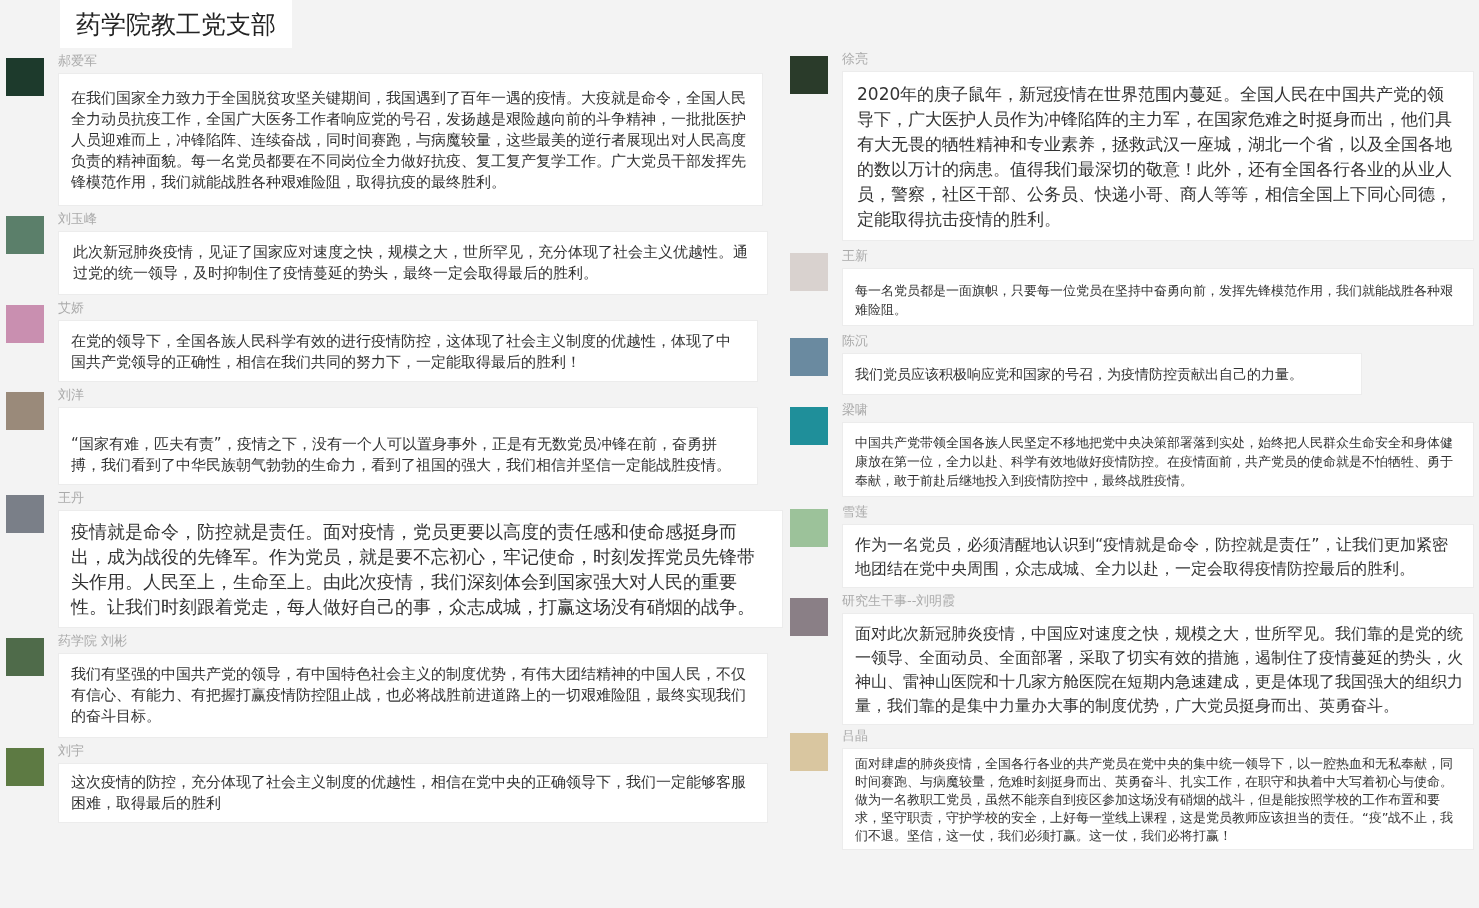 The height and width of the screenshot is (908, 1479). What do you see at coordinates (71, 394) in the screenshot?
I see `sender-name: 刘洋` at bounding box center [71, 394].